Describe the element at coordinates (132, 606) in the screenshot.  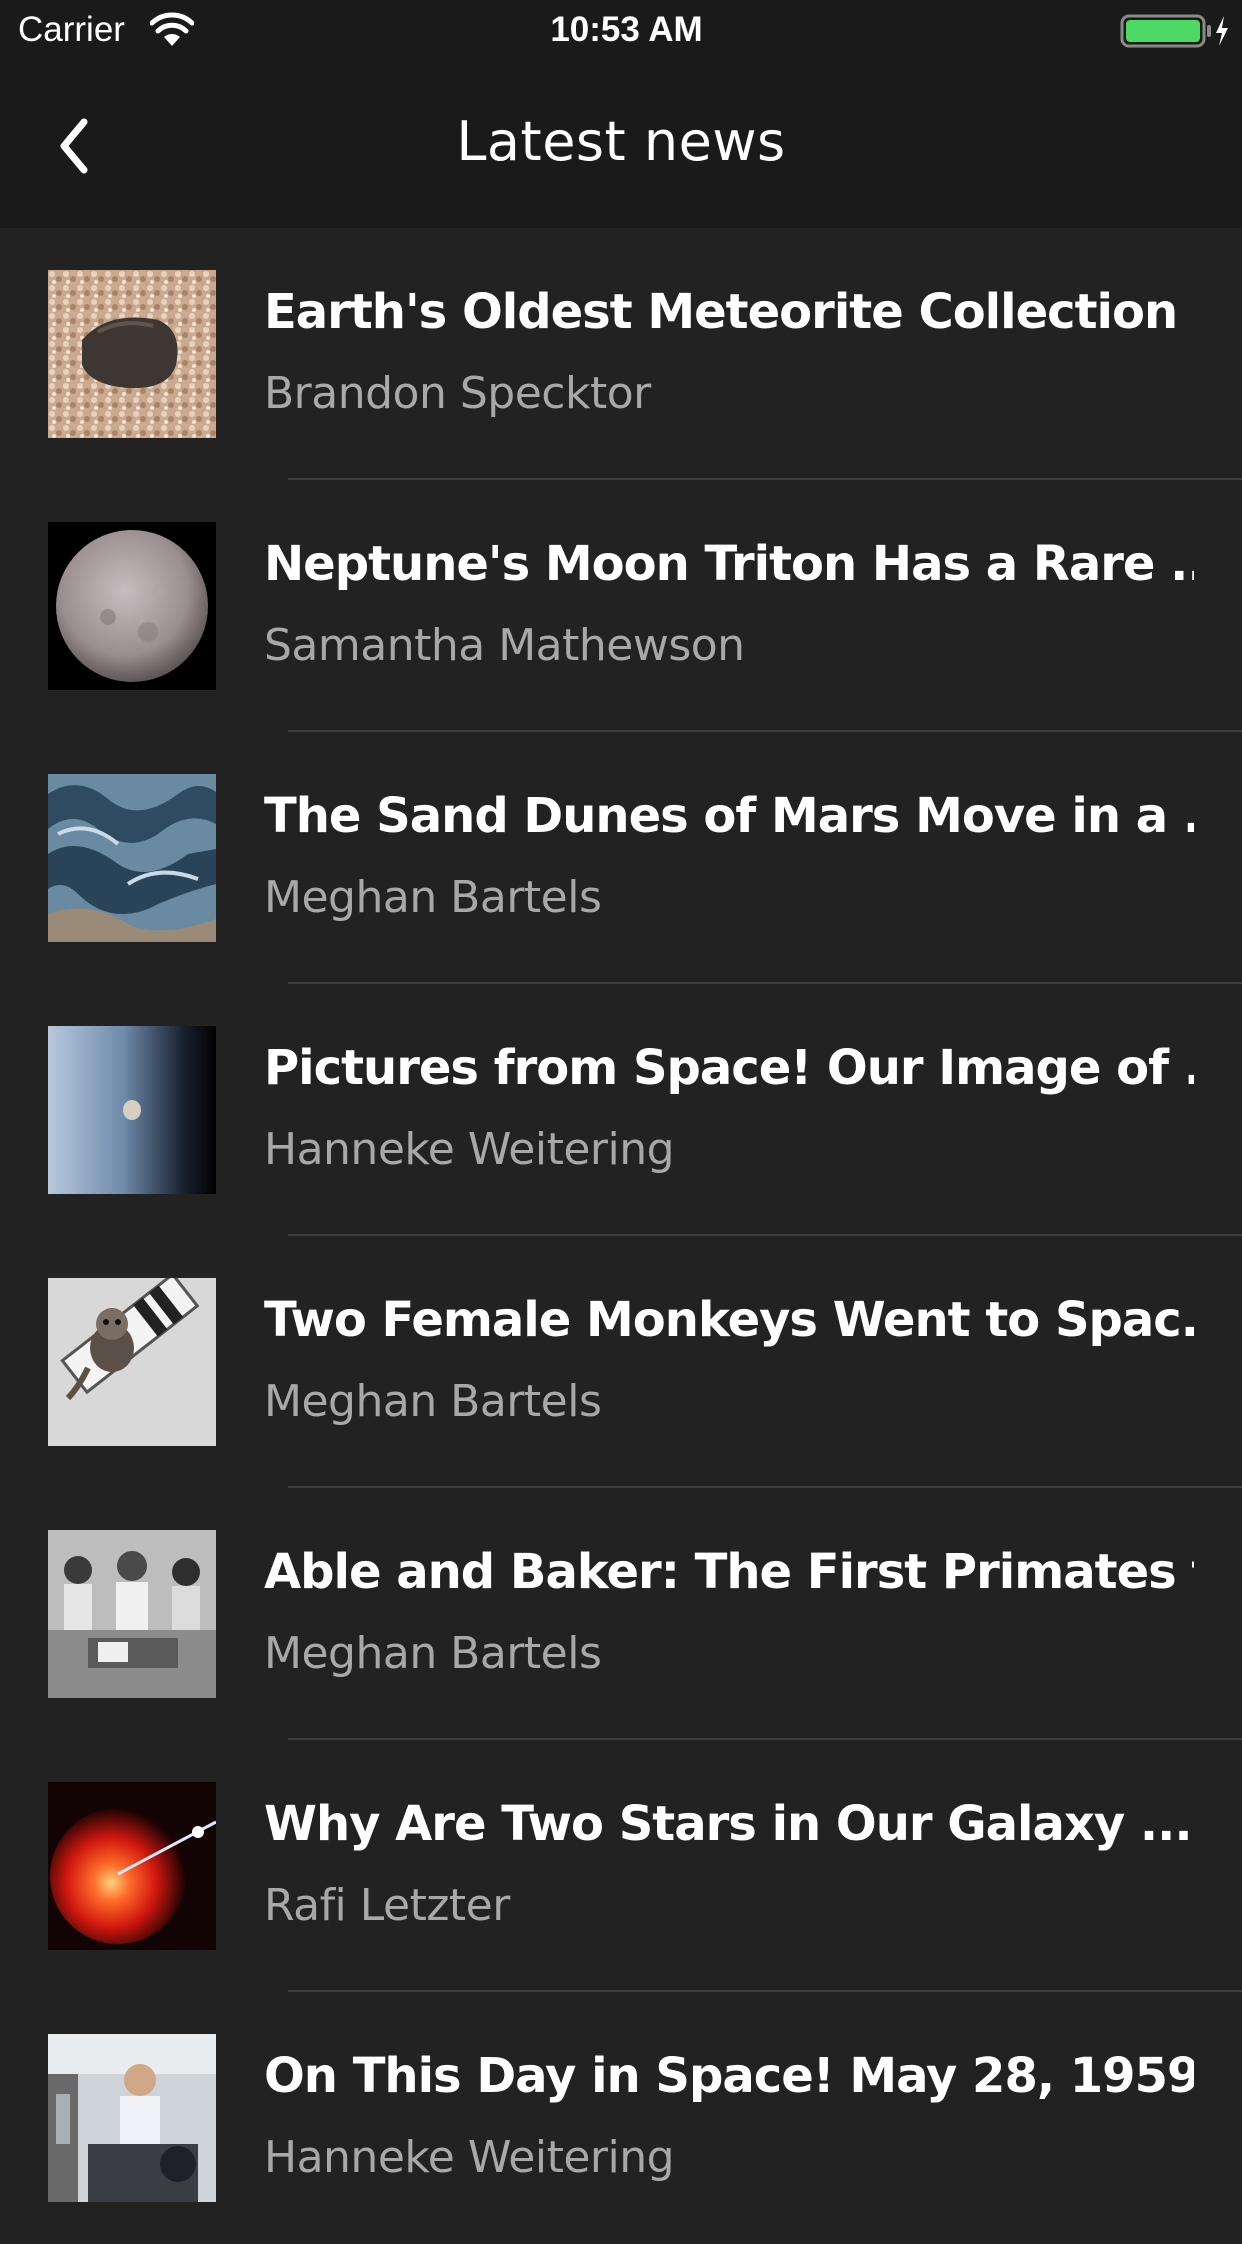
I see `triton-moon-photo` at that location.